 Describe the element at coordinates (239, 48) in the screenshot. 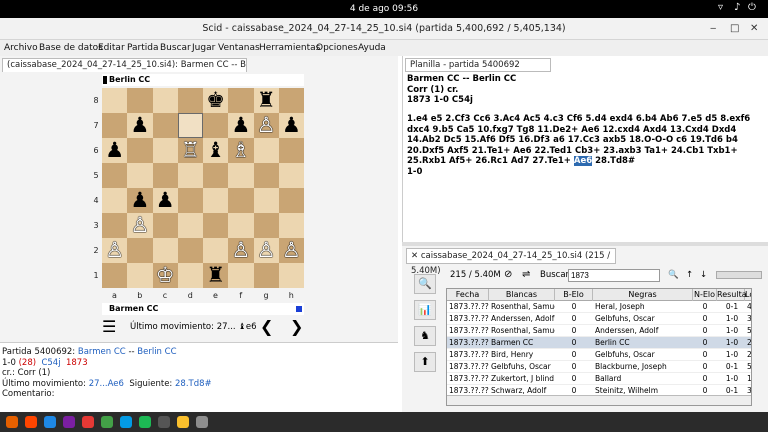

I see `menu-ventanas: Ventanas` at that location.